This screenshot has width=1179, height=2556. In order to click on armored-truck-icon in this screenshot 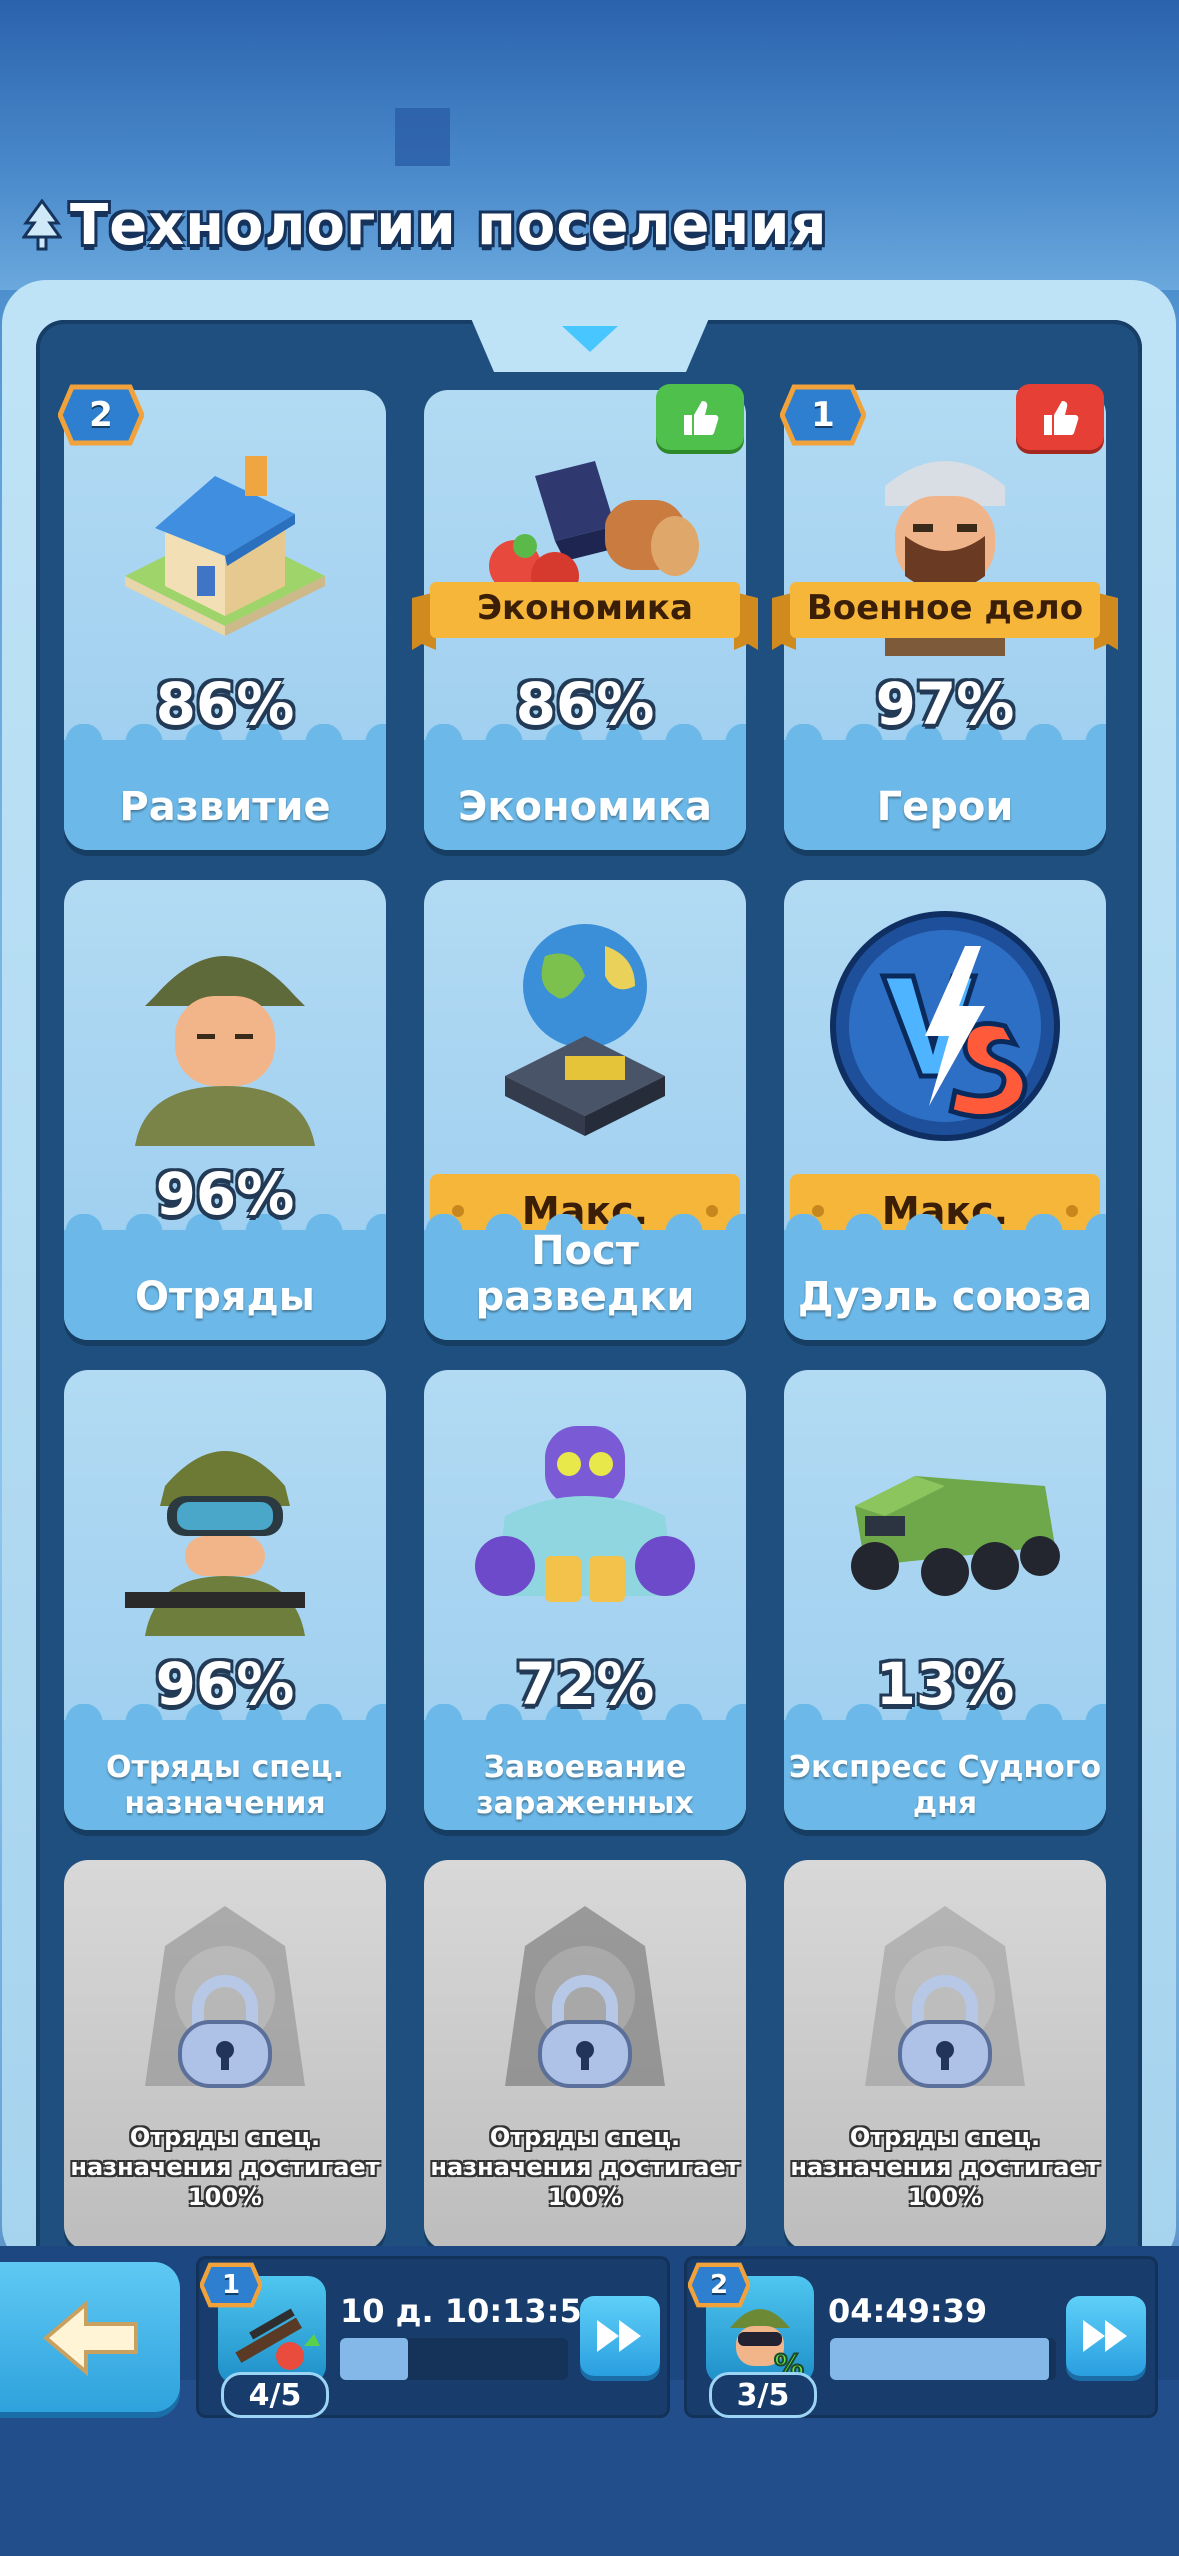, I will do `click(955, 1536)`.